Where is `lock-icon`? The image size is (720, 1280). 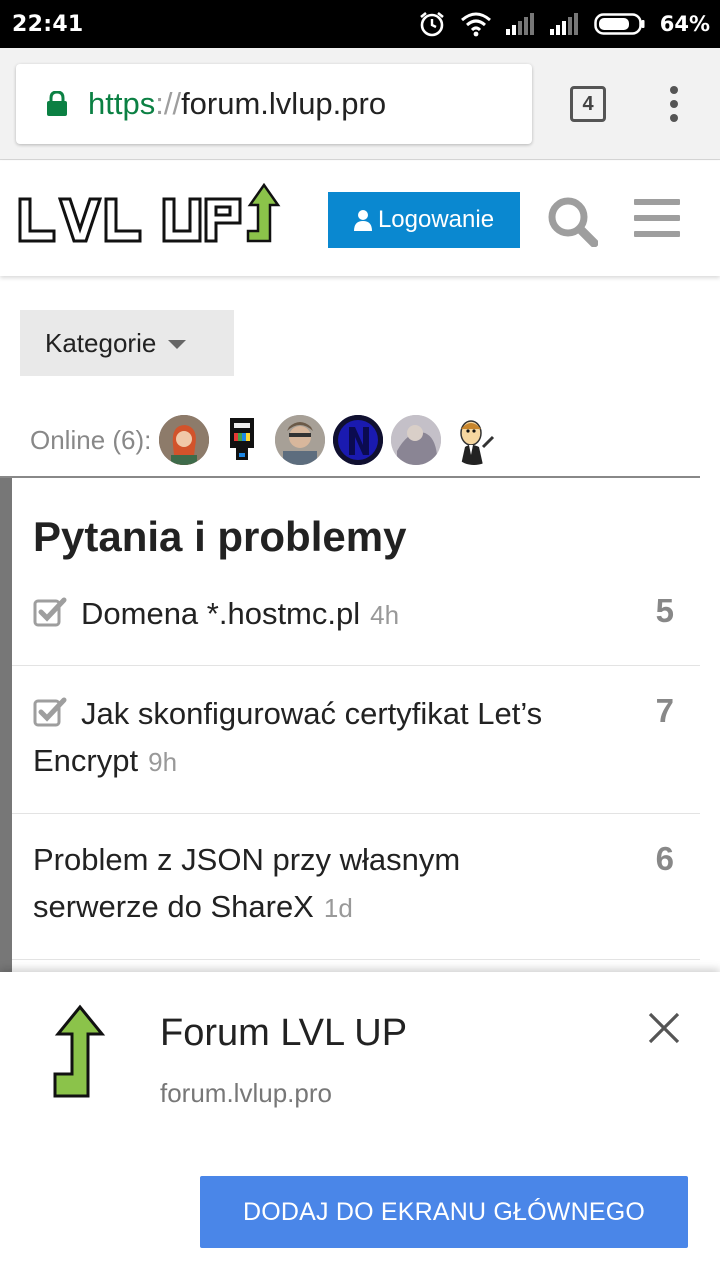
lock-icon is located at coordinates (57, 103).